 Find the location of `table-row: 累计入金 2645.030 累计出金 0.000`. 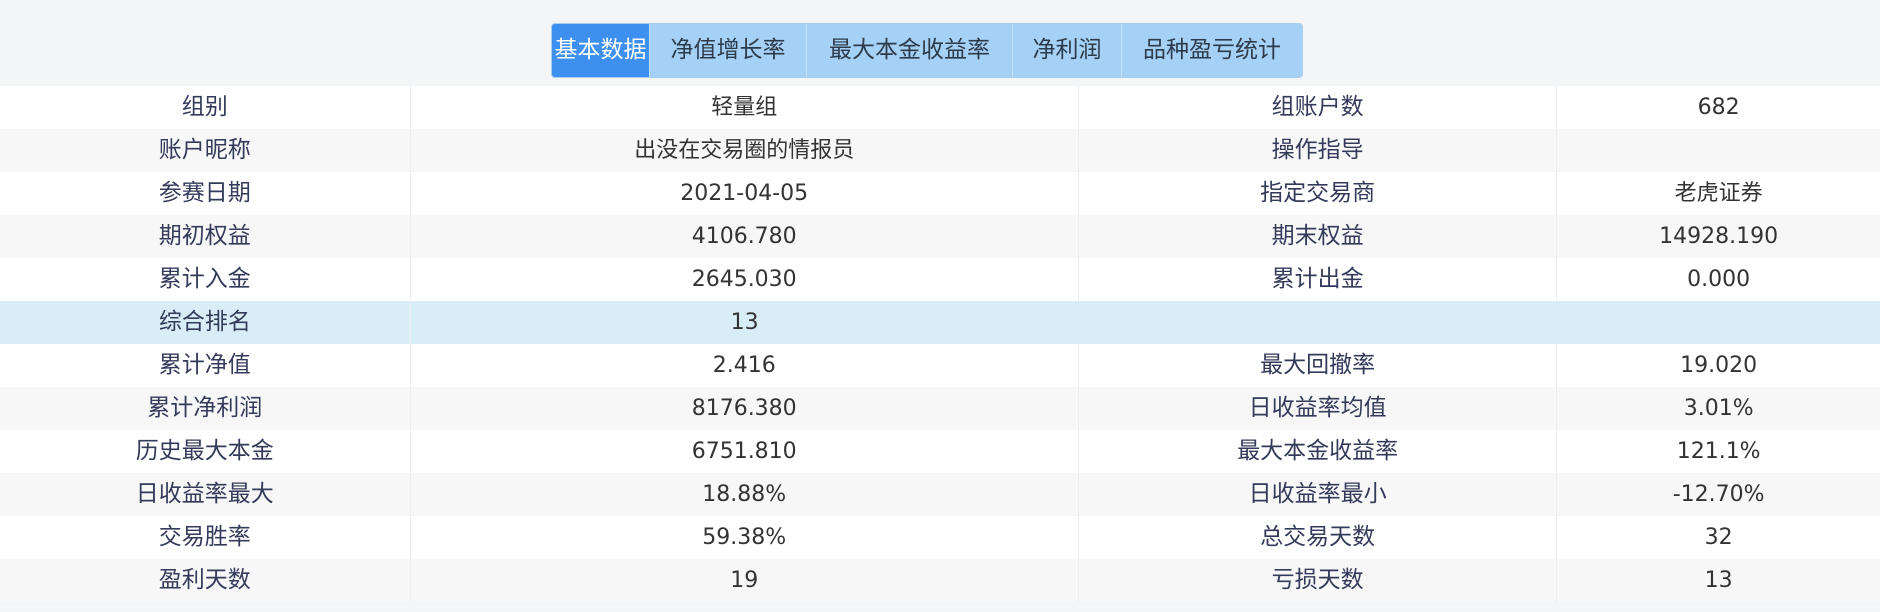

table-row: 累计入金 2645.030 累计出金 0.000 is located at coordinates (940, 279).